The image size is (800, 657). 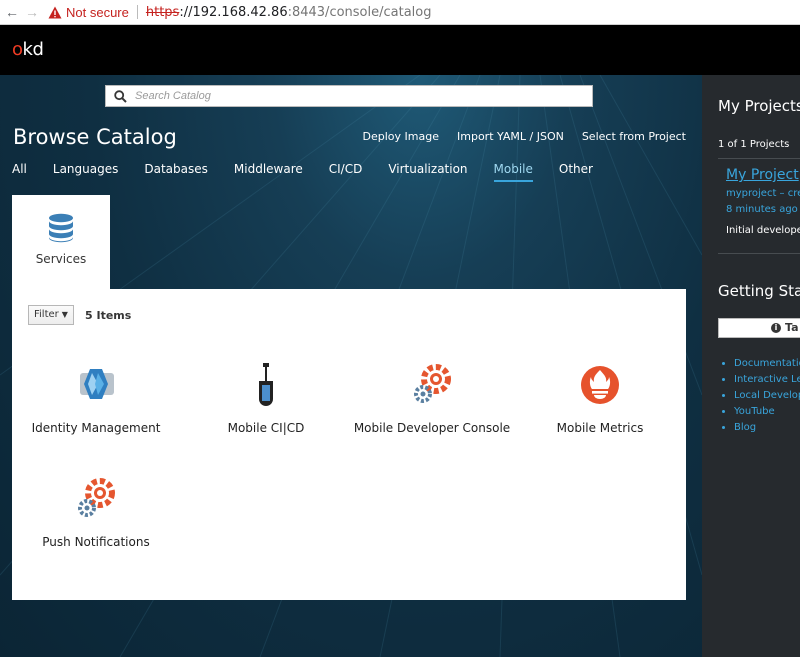 I want to click on documentation-link: Documentation, so click(x=767, y=364).